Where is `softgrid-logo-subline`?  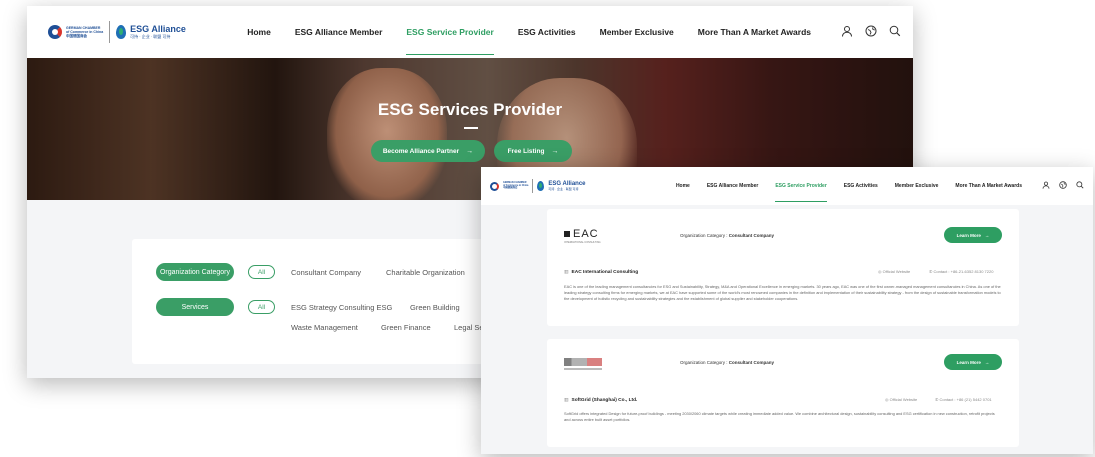
softgrid-logo-subline is located at coordinates (583, 369).